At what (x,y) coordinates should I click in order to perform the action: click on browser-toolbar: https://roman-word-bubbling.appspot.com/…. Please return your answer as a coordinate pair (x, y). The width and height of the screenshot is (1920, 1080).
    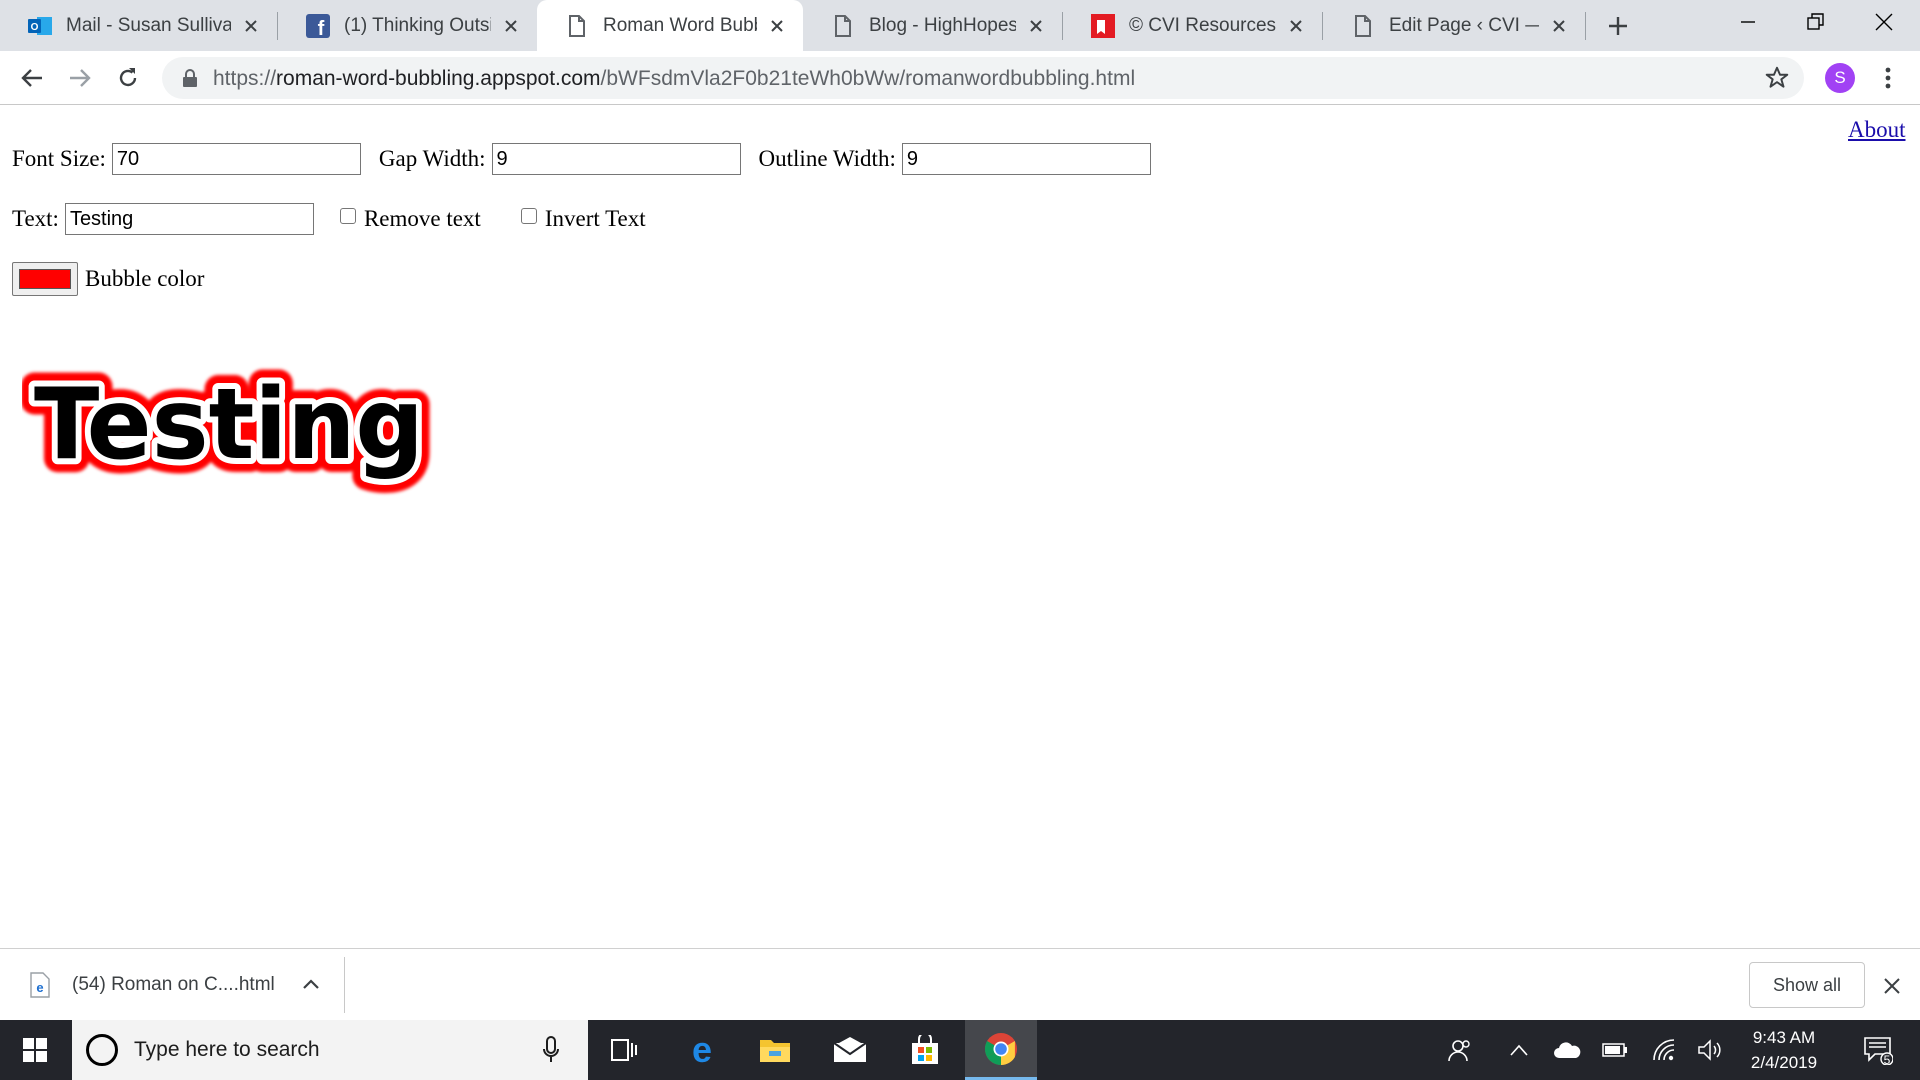
    Looking at the image, I should click on (960, 78).